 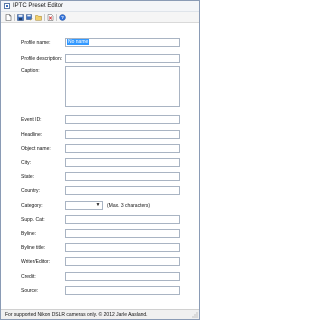 I want to click on open-icon, so click(x=38, y=17).